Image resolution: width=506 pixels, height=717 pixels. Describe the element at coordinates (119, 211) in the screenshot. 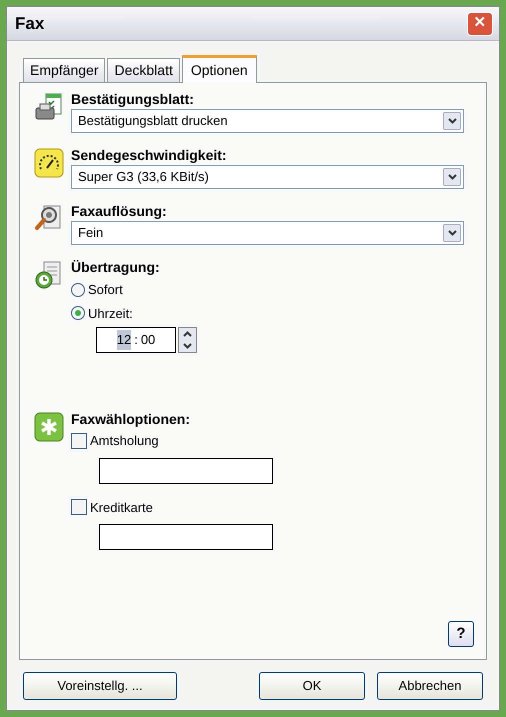

I see `section-label: Faxauflösung:` at that location.